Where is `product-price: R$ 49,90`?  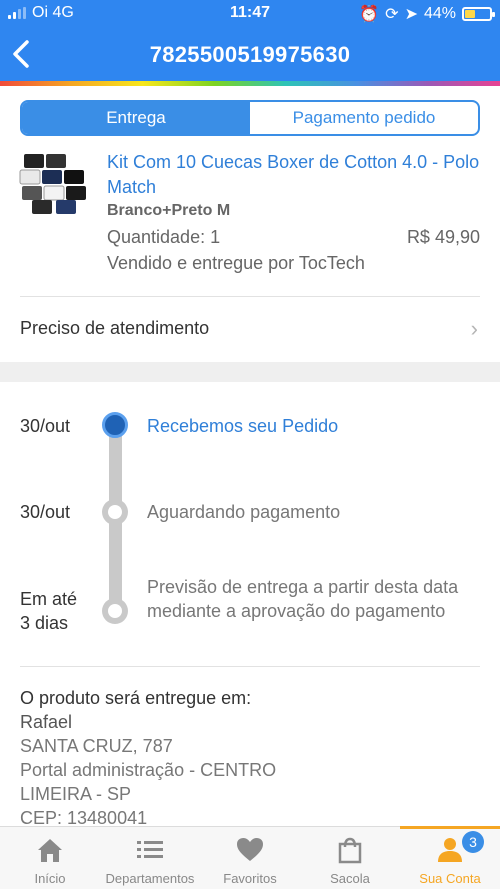 product-price: R$ 49,90 is located at coordinates (443, 237).